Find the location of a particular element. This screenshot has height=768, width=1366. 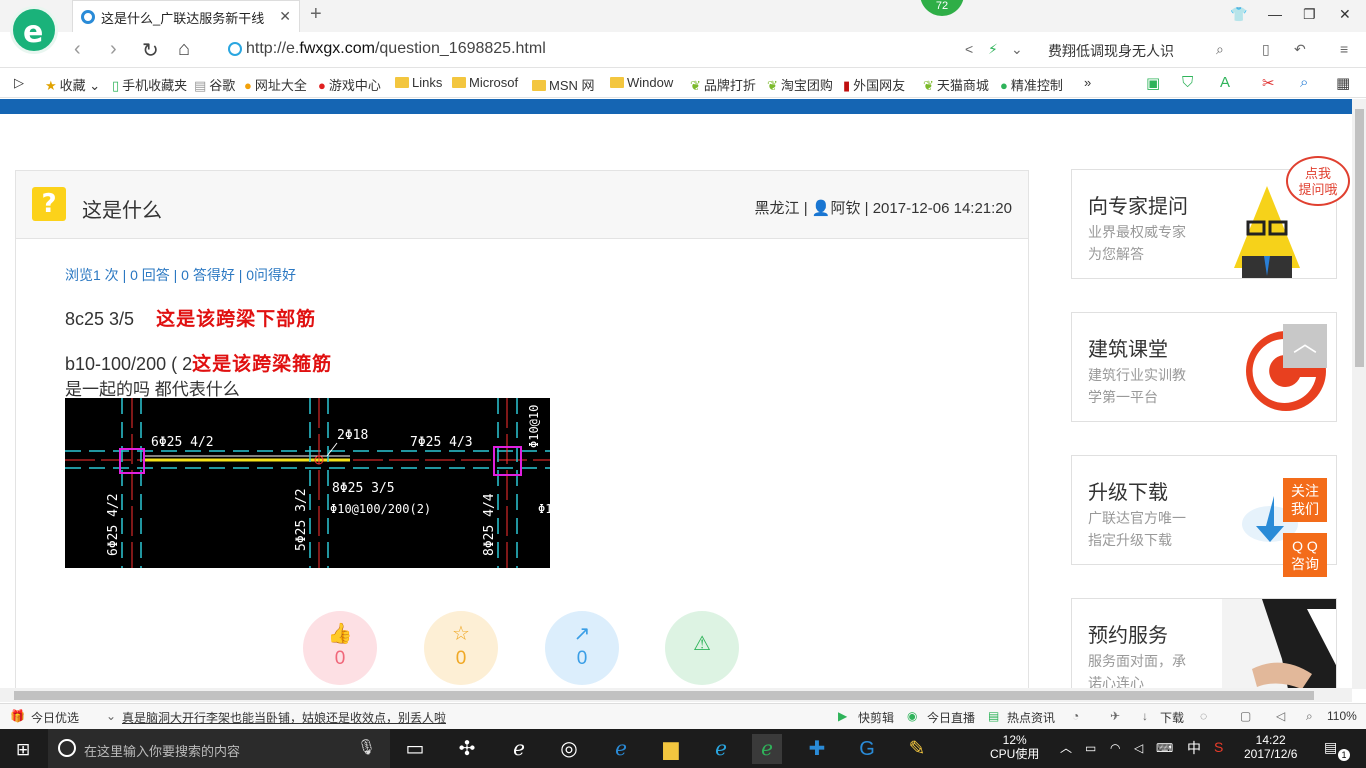

forward-icon: › is located at coordinates (113, 49).